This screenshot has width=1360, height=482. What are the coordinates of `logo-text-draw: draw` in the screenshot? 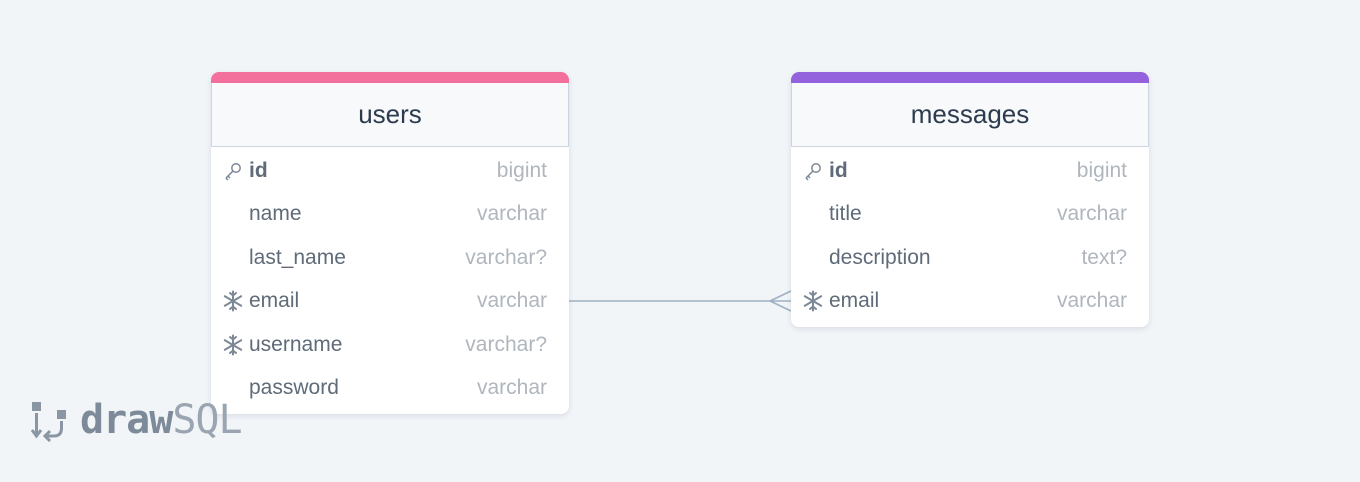 It's located at (126, 420).